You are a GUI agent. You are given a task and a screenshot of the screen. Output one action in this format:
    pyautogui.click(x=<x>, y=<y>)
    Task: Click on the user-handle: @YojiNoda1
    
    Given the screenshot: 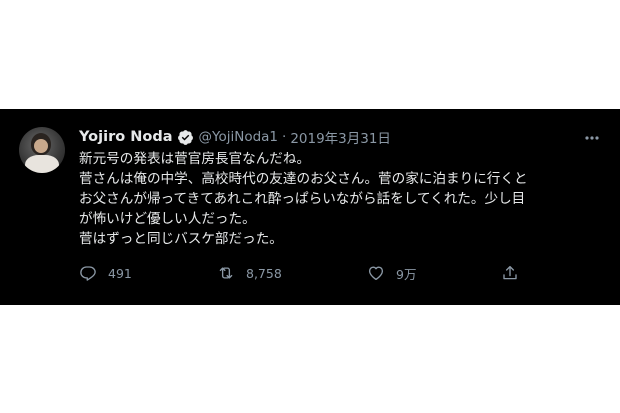 What is the action you would take?
    pyautogui.click(x=239, y=137)
    